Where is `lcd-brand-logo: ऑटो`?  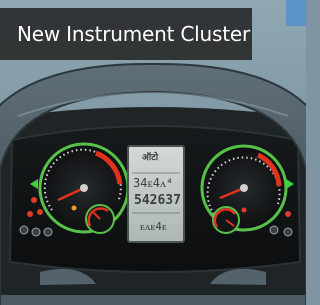
lcd-brand-logo: ऑटो is located at coordinates (150, 158).